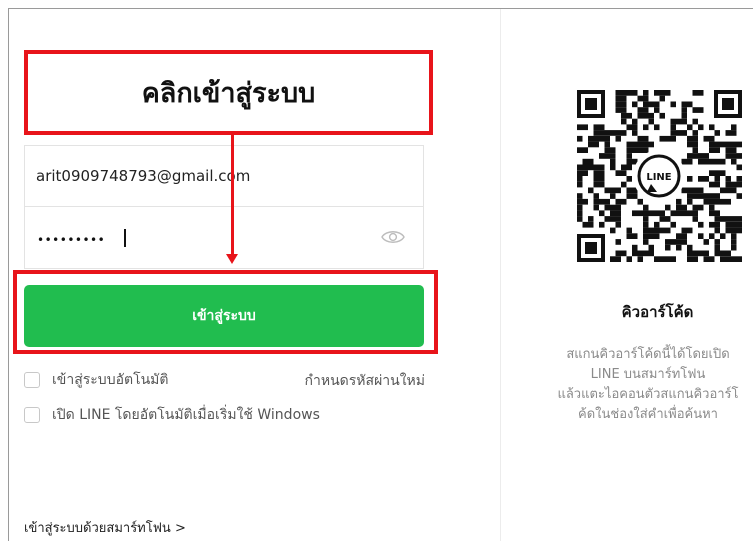  Describe the element at coordinates (657, 312) in the screenshot. I see `qr-title: คิวอาร์โค้ด` at that location.